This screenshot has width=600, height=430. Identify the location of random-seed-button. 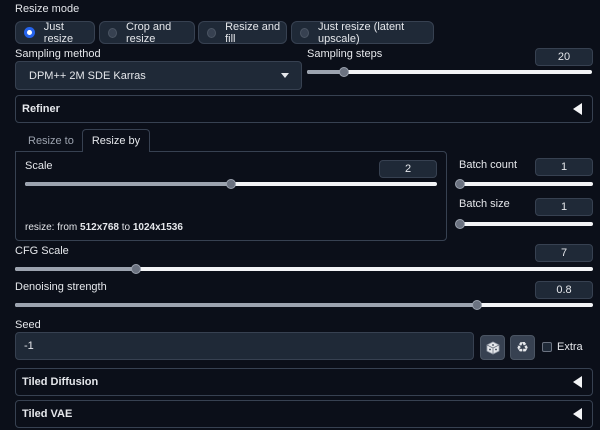
(492, 347).